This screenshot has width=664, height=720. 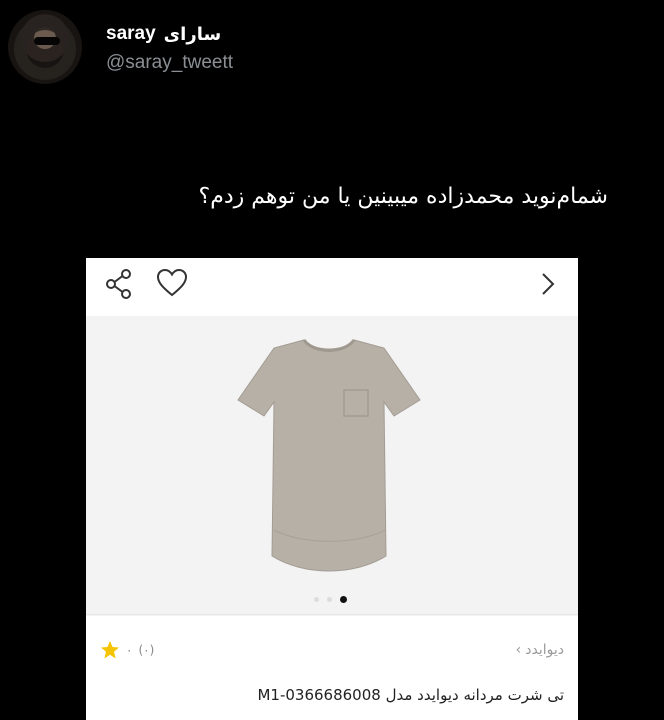 I want to click on share-icon, so click(x=119, y=284).